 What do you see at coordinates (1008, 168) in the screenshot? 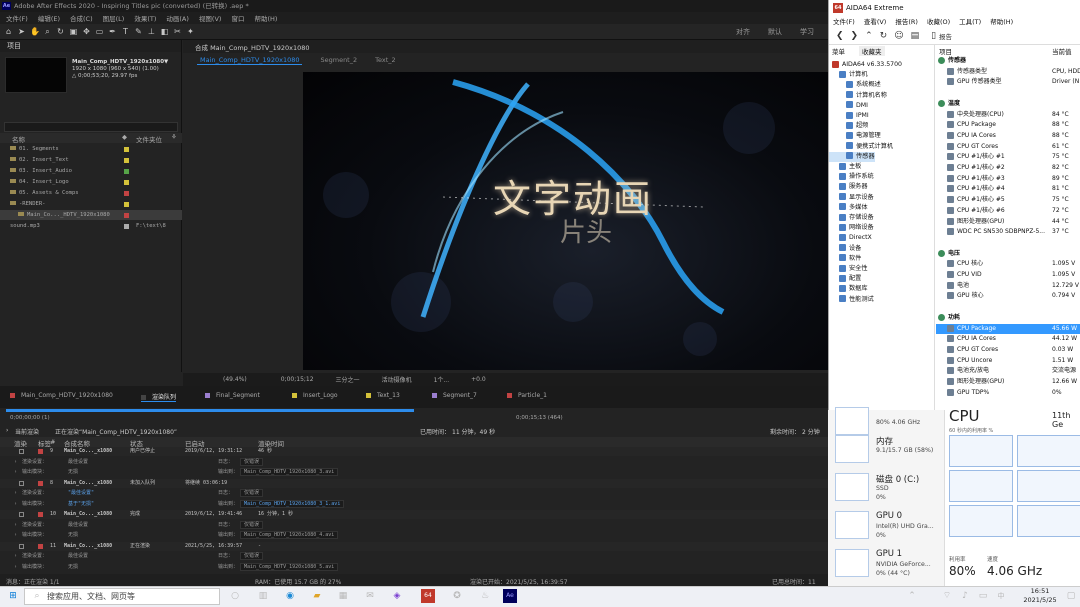
I see `sensor-row: CPU #1/核心 #2 82 °C` at bounding box center [1008, 168].